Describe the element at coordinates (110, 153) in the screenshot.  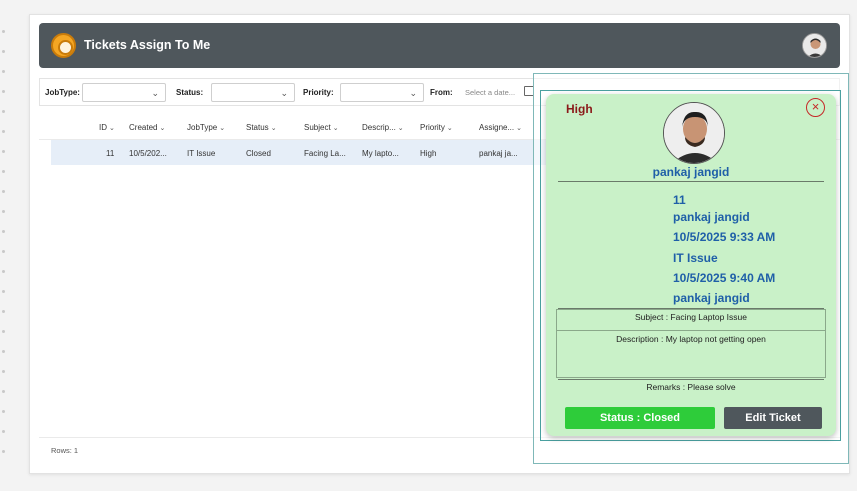
I see `cell-id: 11` at that location.